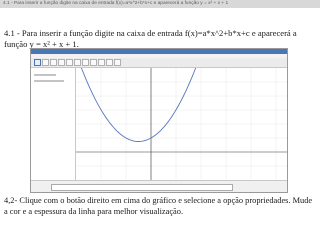 This screenshot has width=320, height=240. I want to click on input-bar, so click(159, 186).